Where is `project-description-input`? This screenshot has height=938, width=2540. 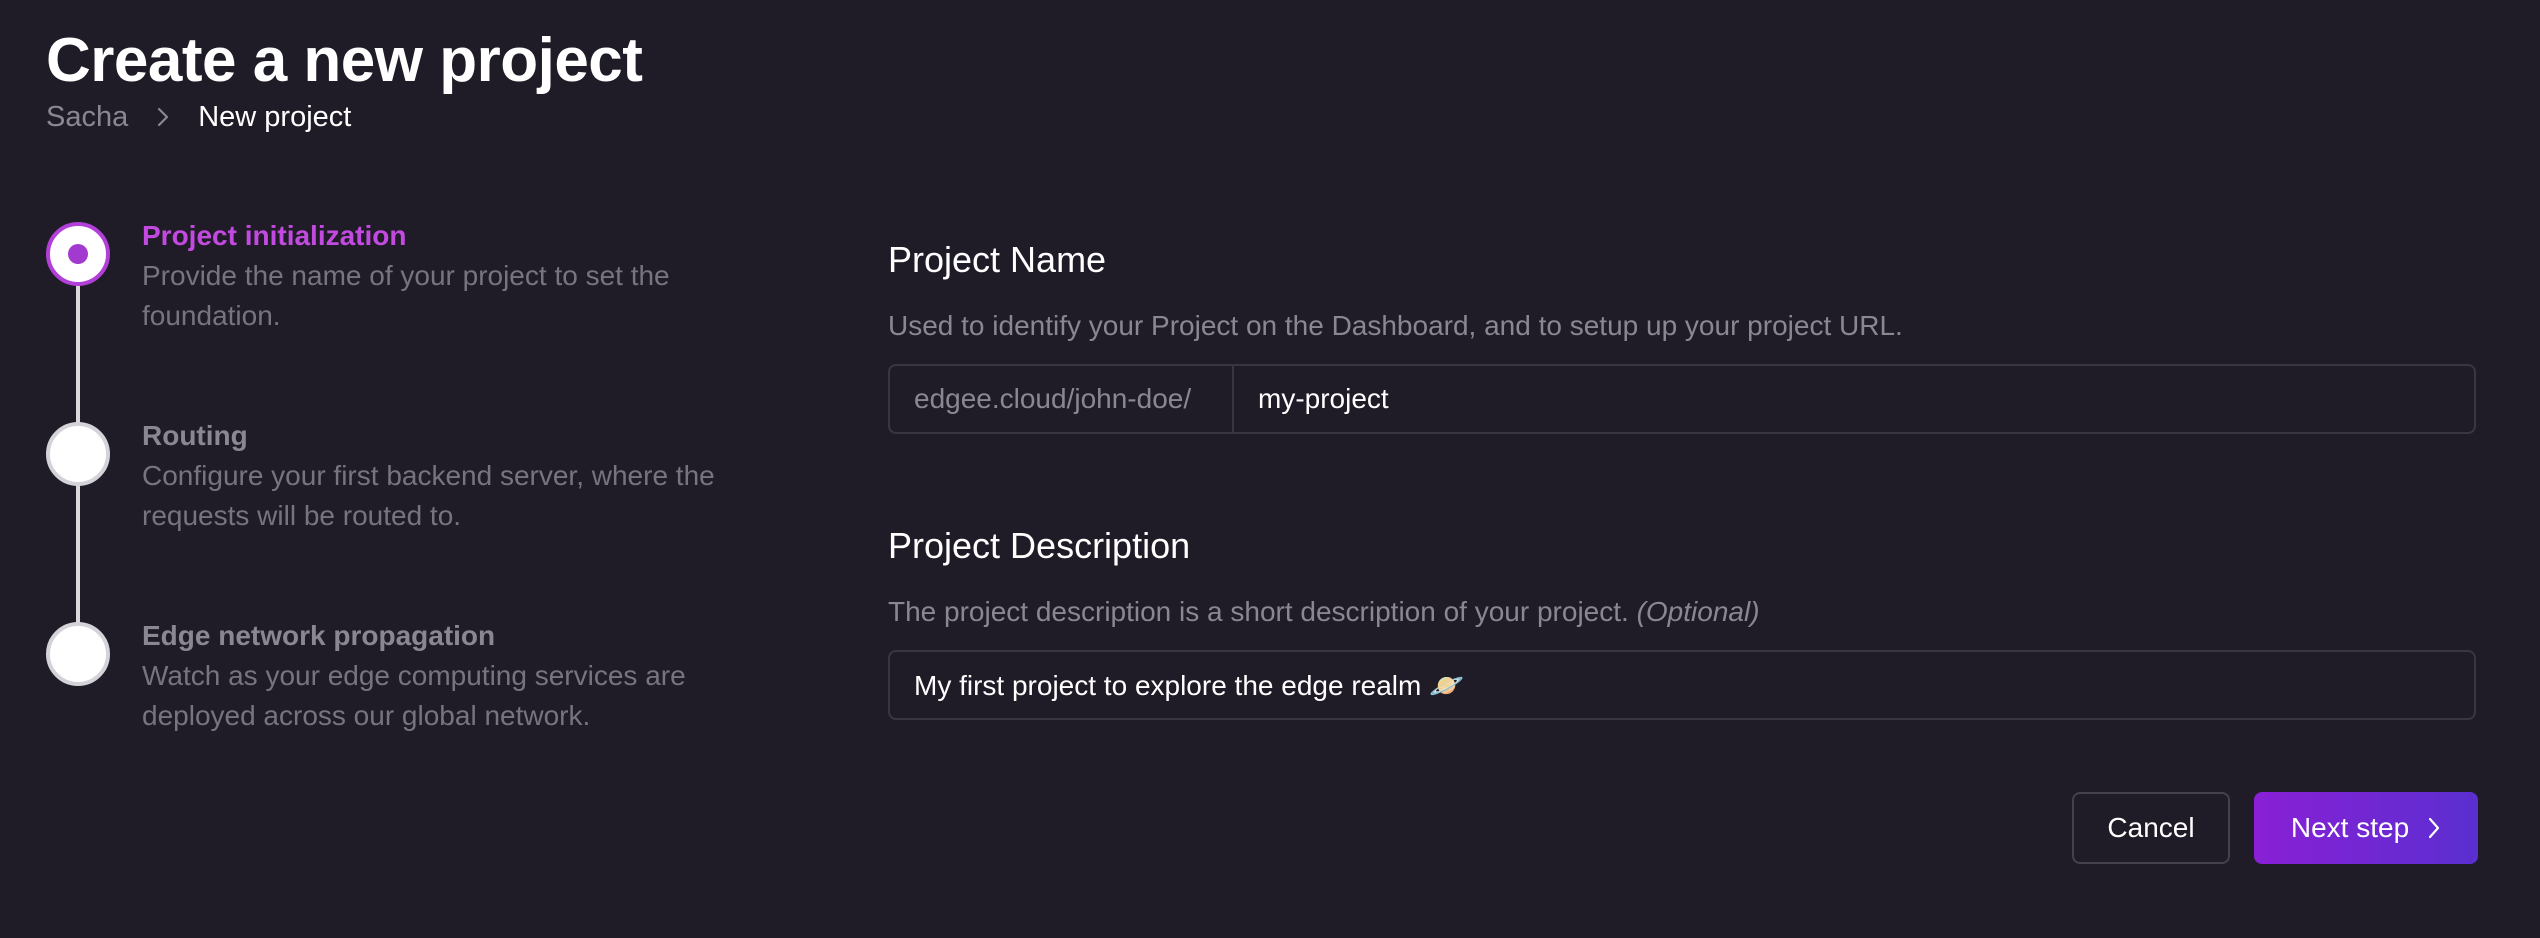 project-description-input is located at coordinates (1682, 685).